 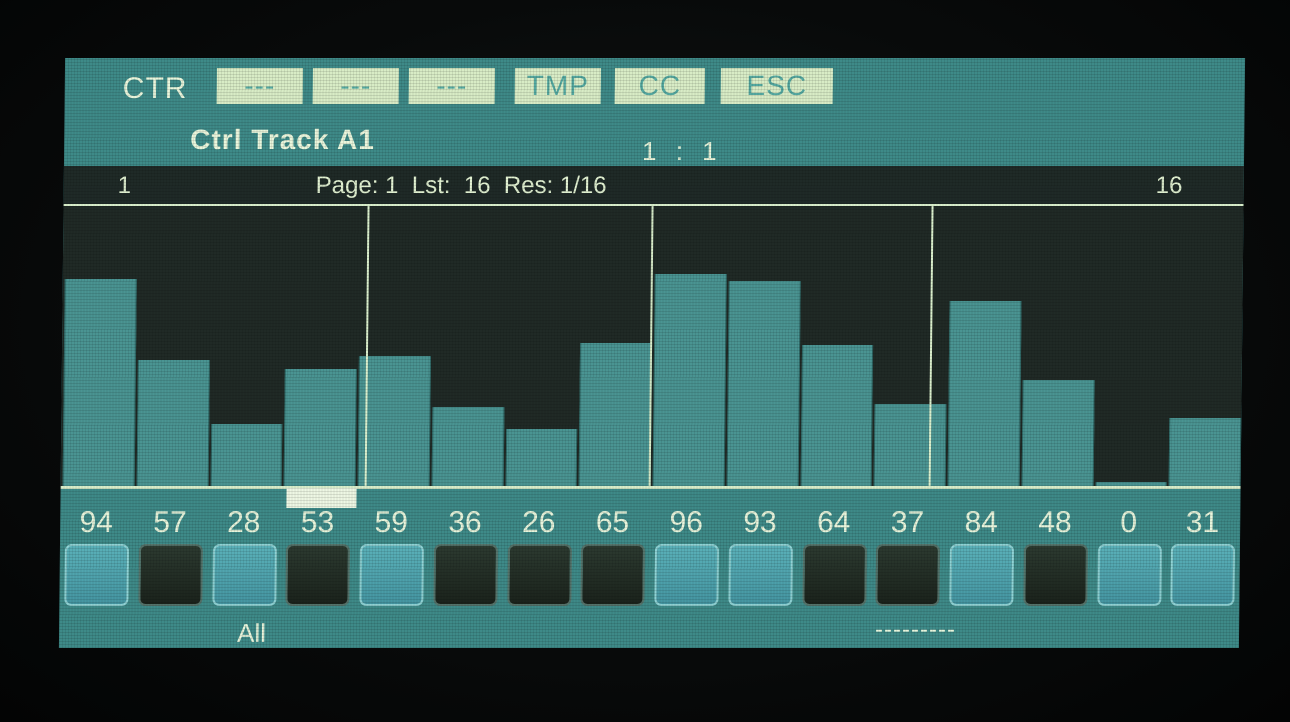 I want to click on step-cursor, so click(x=321, y=498).